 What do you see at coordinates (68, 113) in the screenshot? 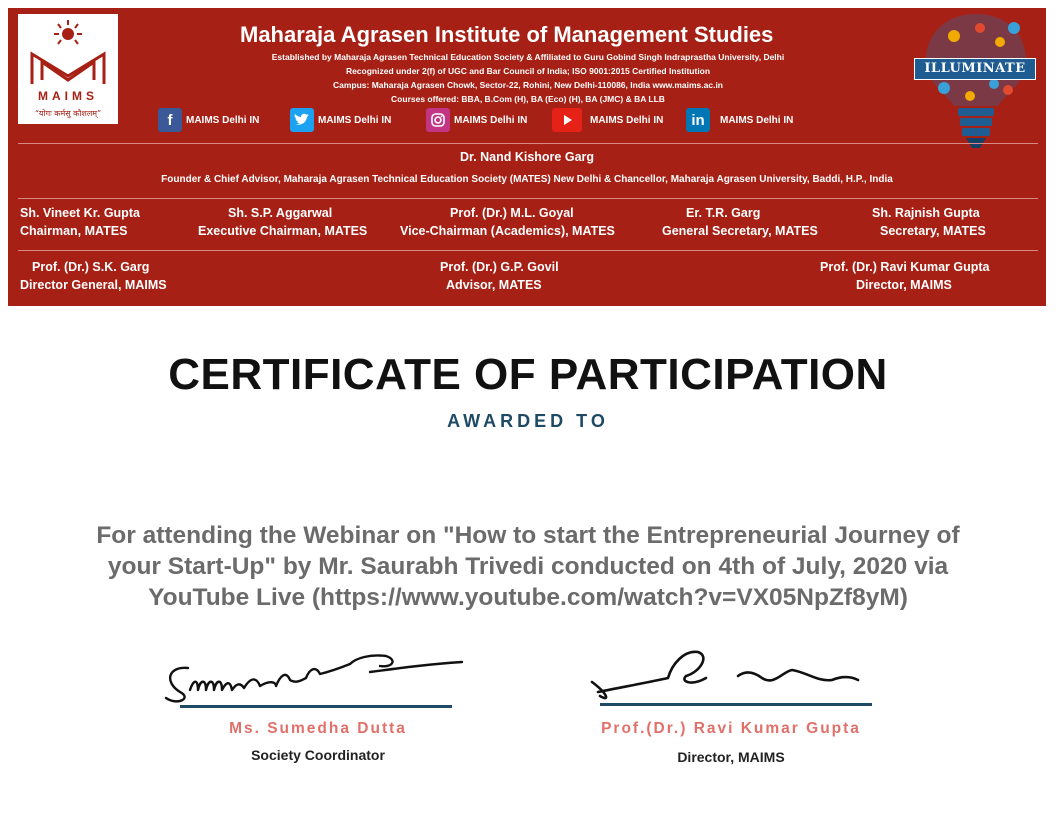
I see `logo-motto: “योगः कर्मसु कौशलम्”` at bounding box center [68, 113].